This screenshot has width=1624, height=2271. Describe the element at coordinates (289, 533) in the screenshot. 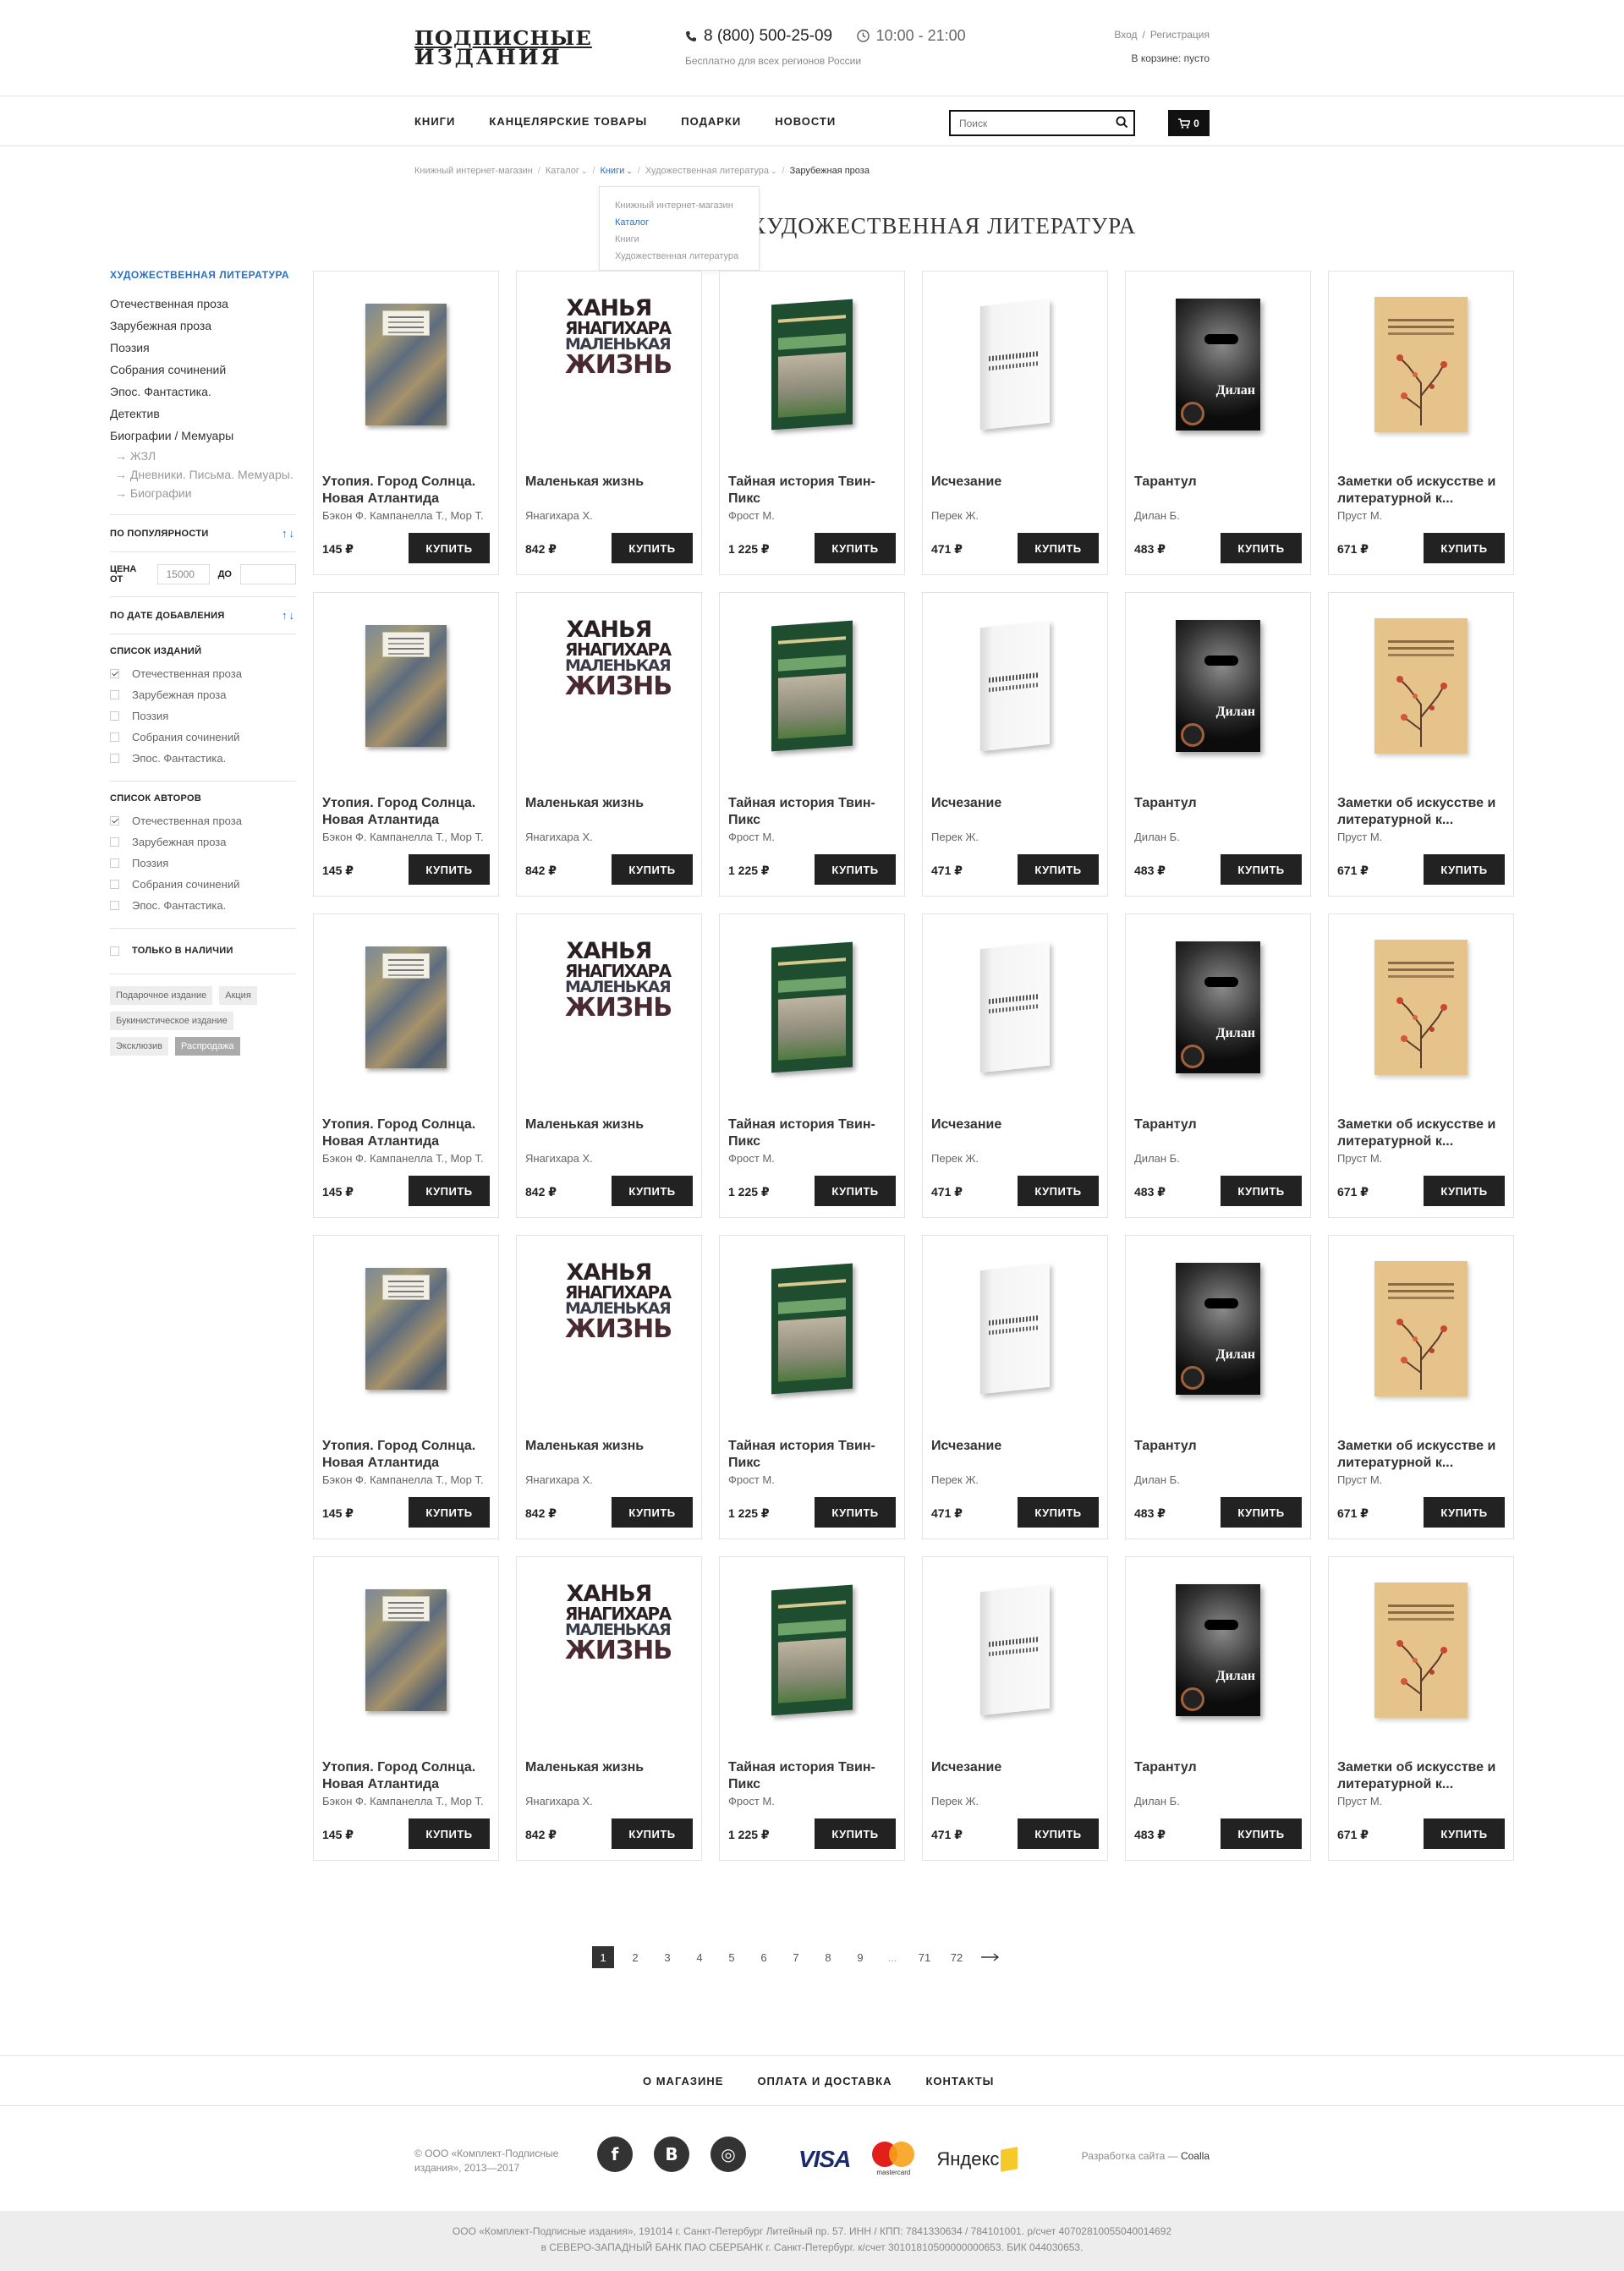

I see `sort-arrows-icon: ↑↓` at that location.